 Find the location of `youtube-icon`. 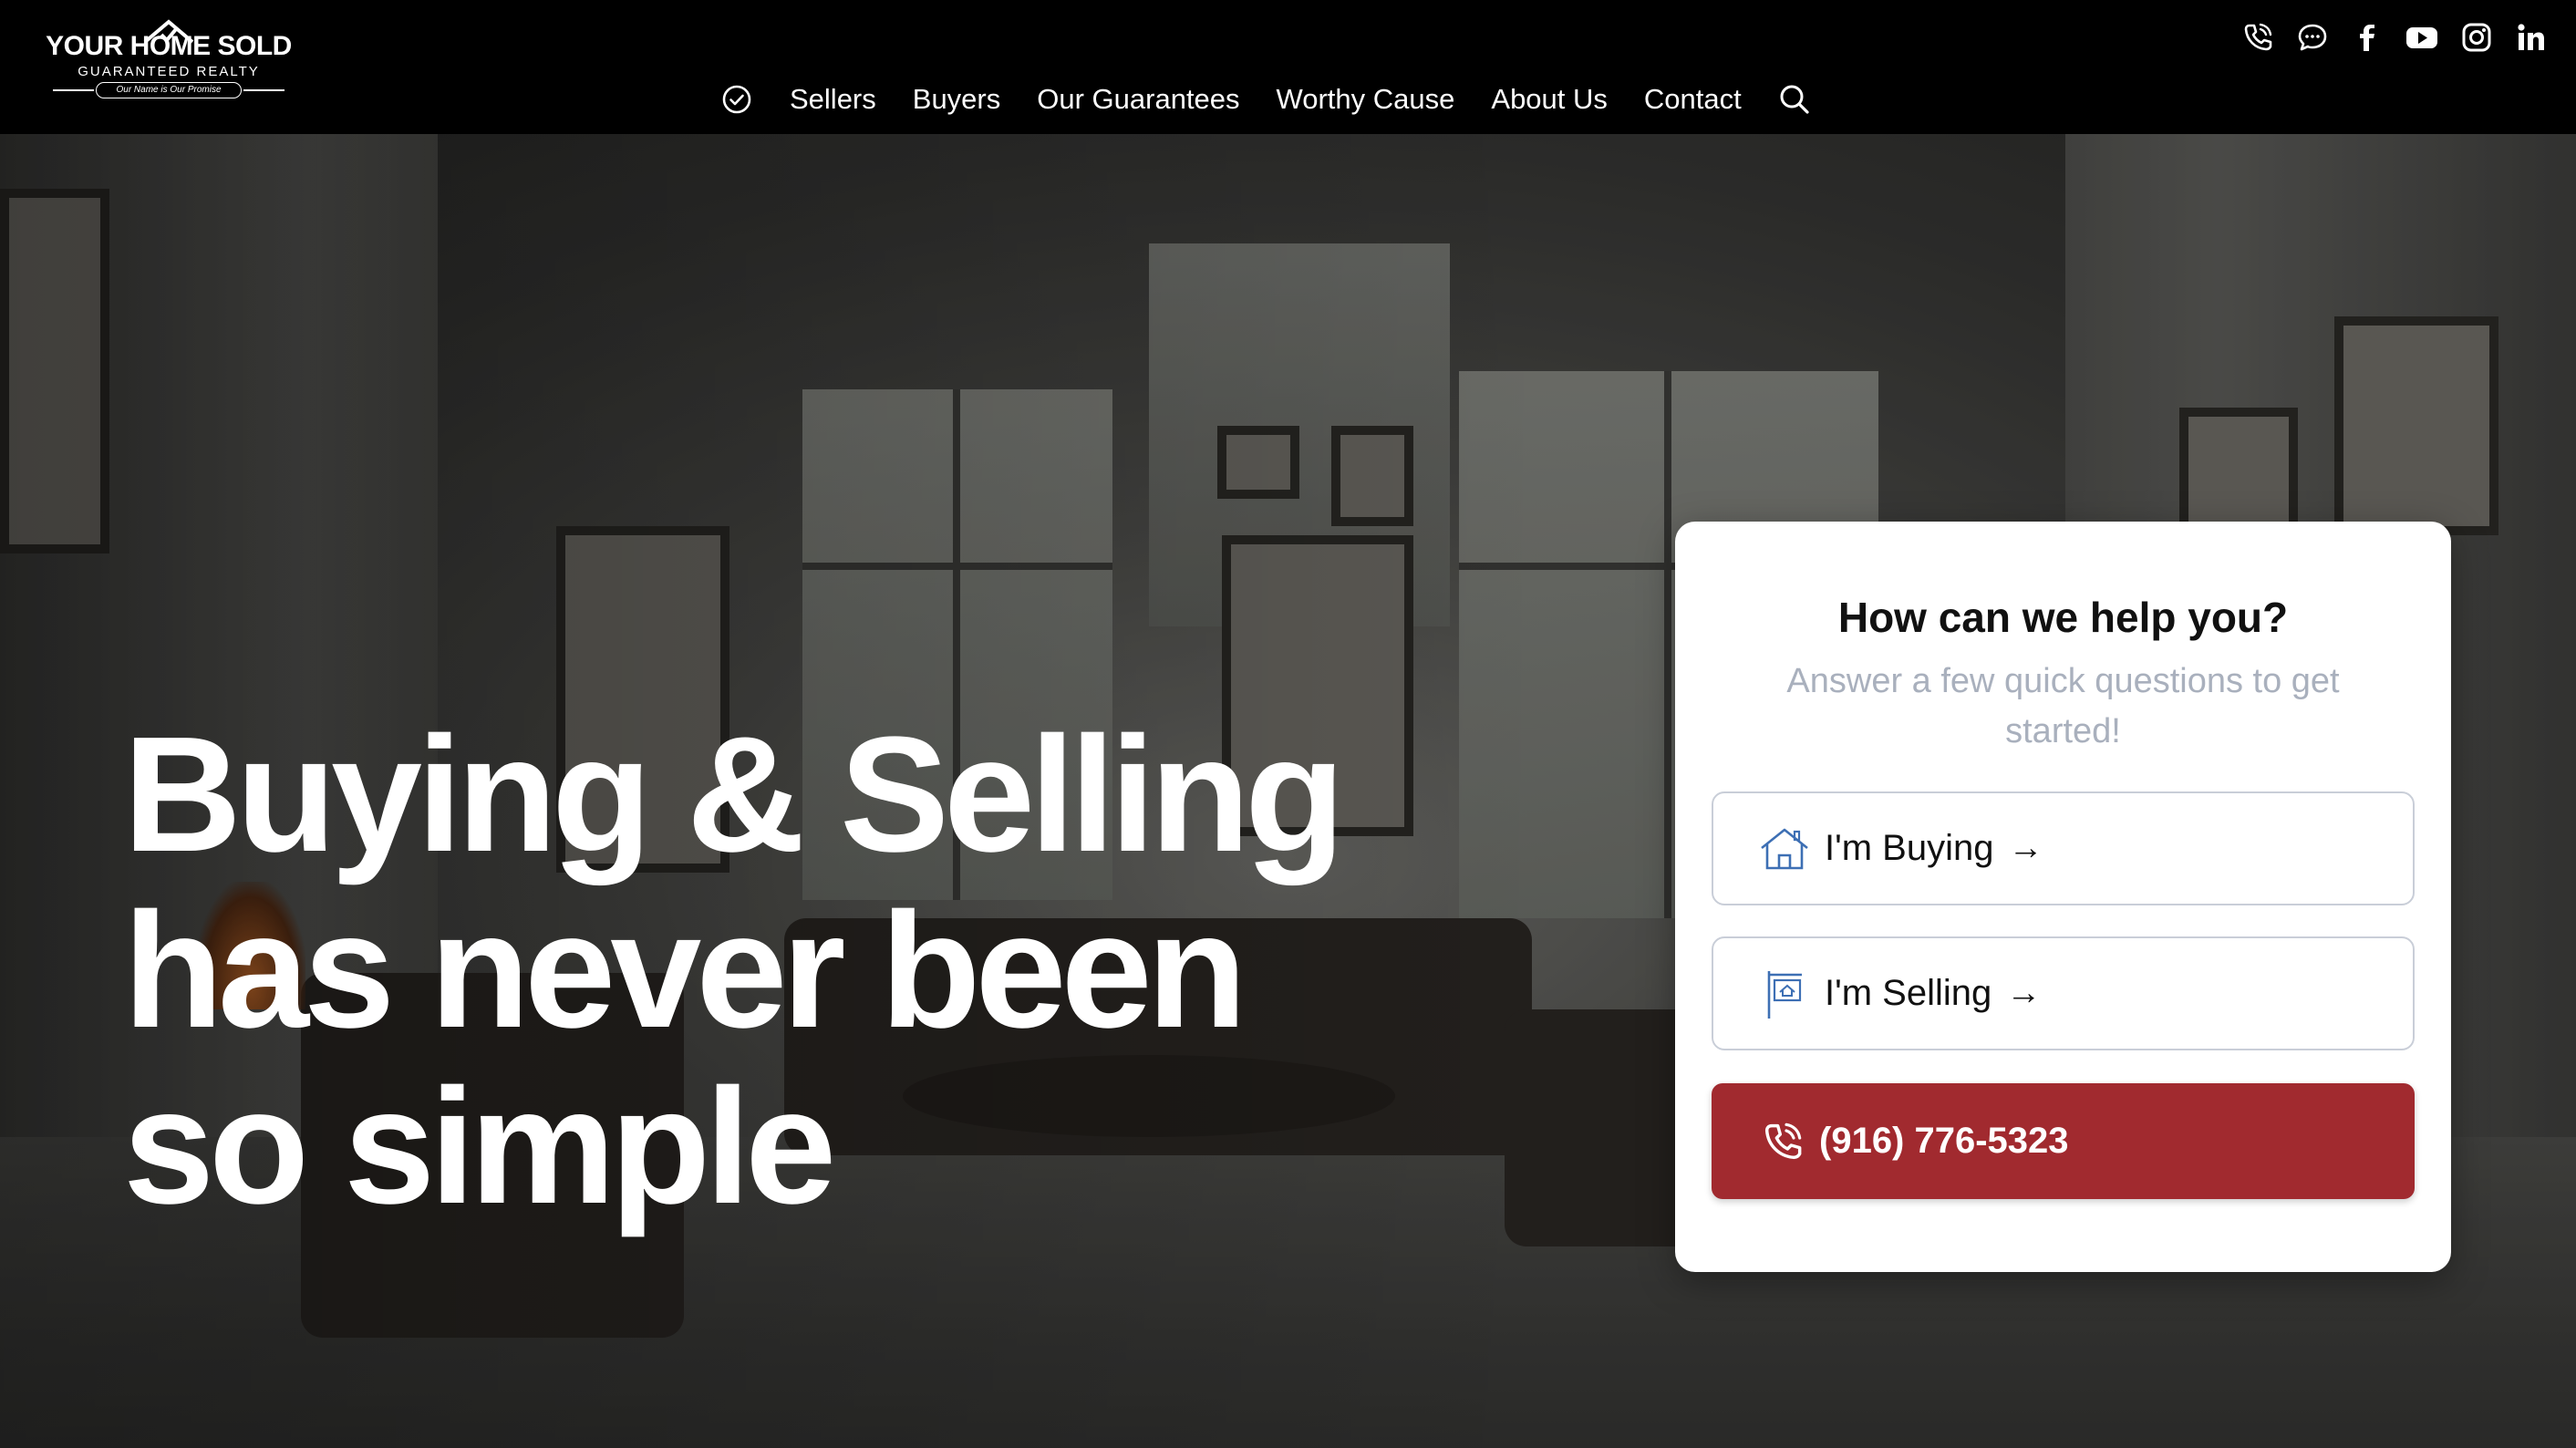

youtube-icon is located at coordinates (2422, 38).